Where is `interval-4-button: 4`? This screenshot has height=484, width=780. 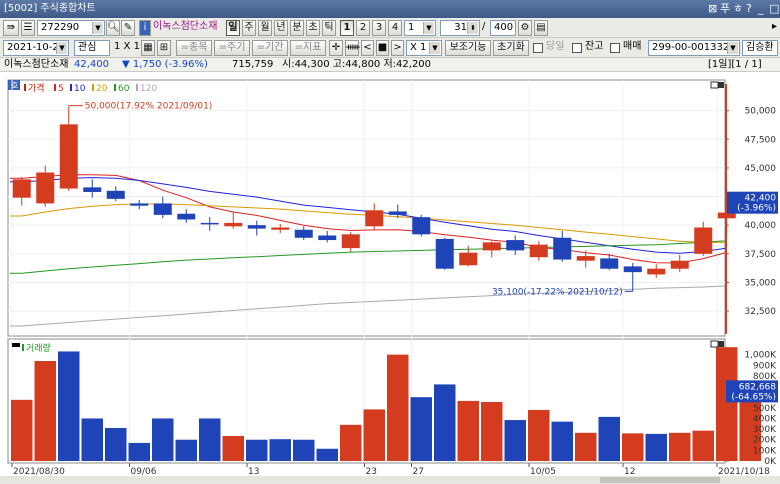
interval-4-button: 4 is located at coordinates (395, 28).